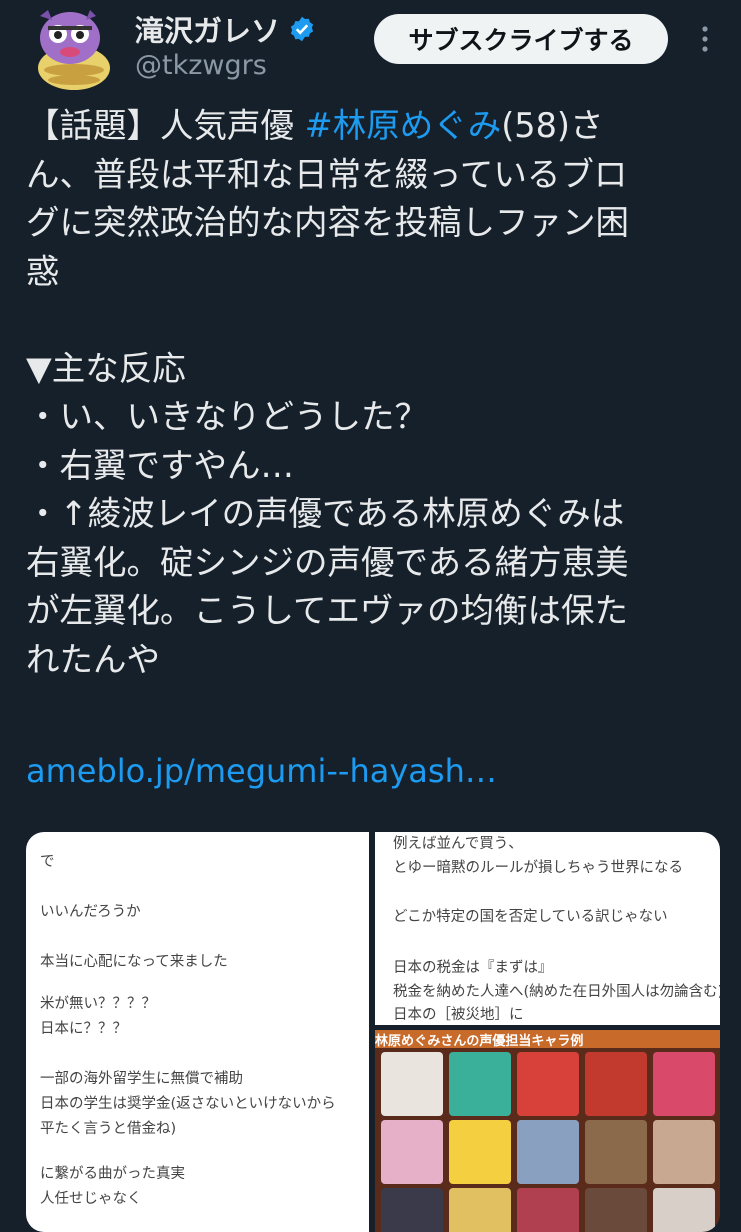  I want to click on image2-text-line: 税金を納めた人達へ(納めた在日外国人は勿論含む), so click(556, 992).